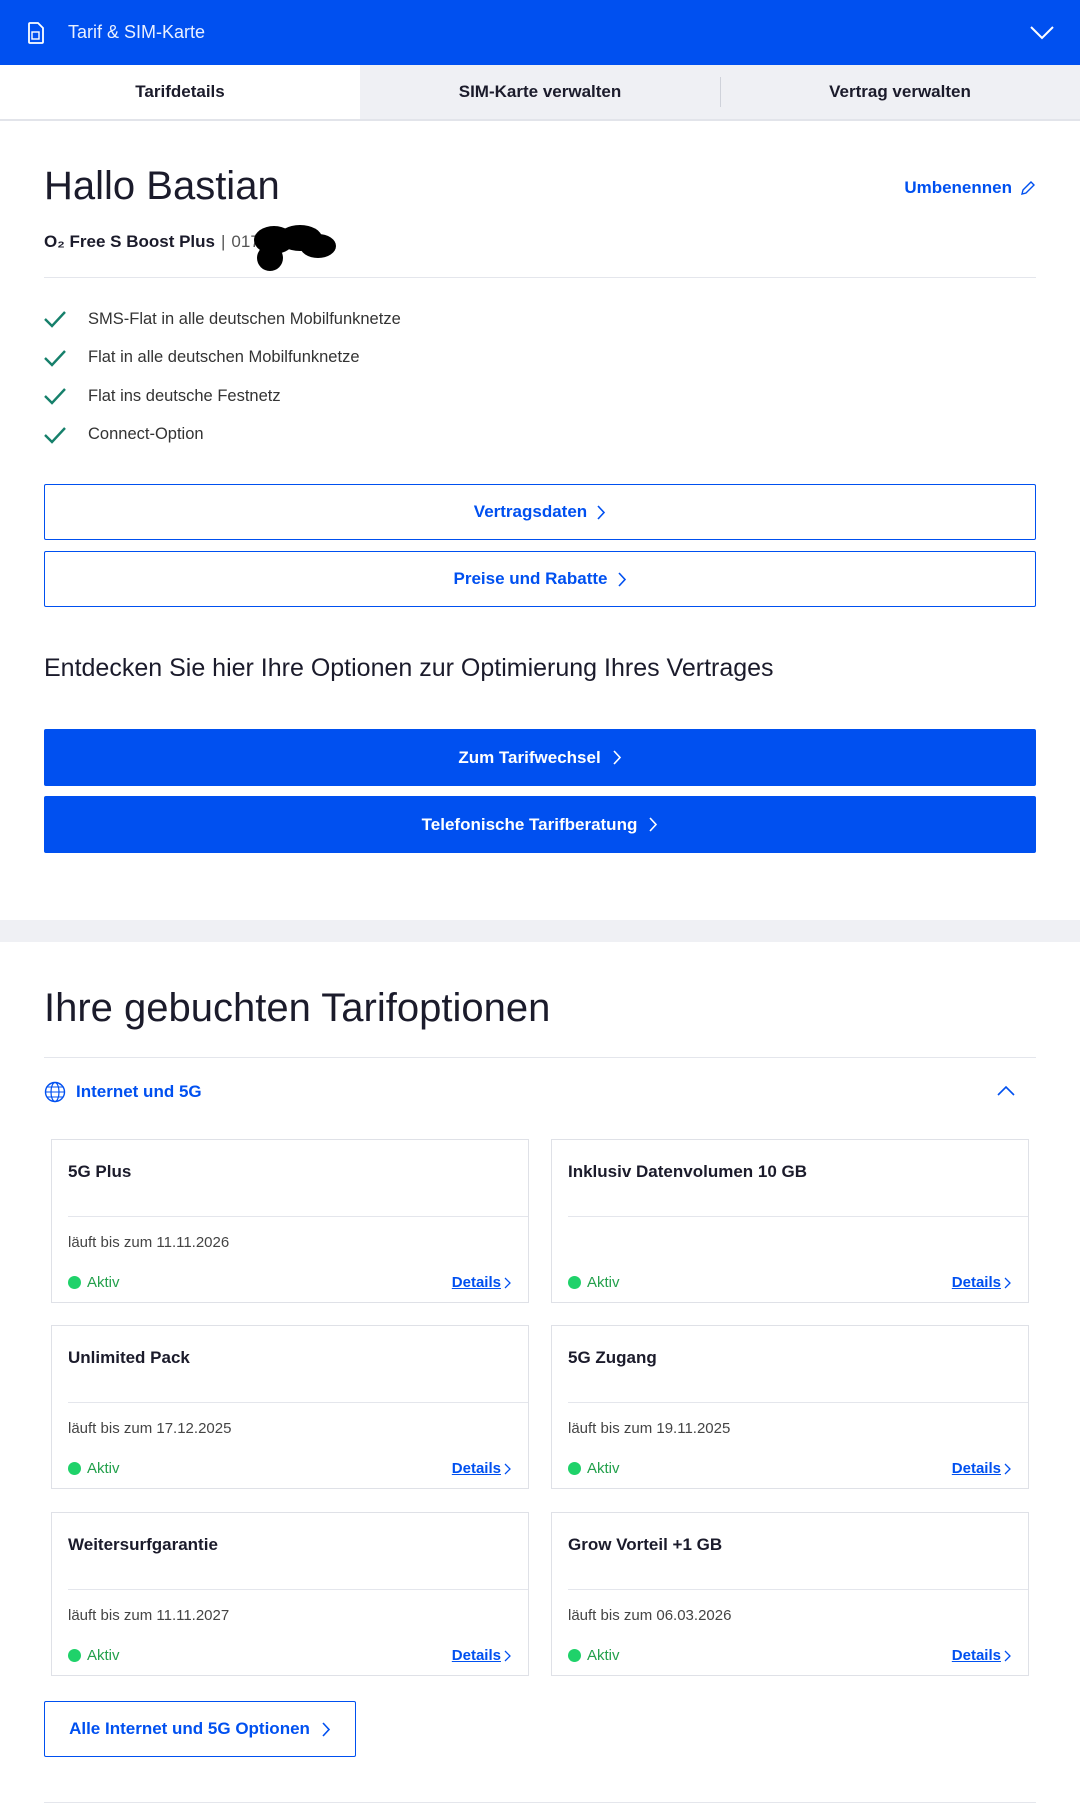 The width and height of the screenshot is (1080, 1816). I want to click on tariff-change-label: Zum Tarifwechsel, so click(529, 757).